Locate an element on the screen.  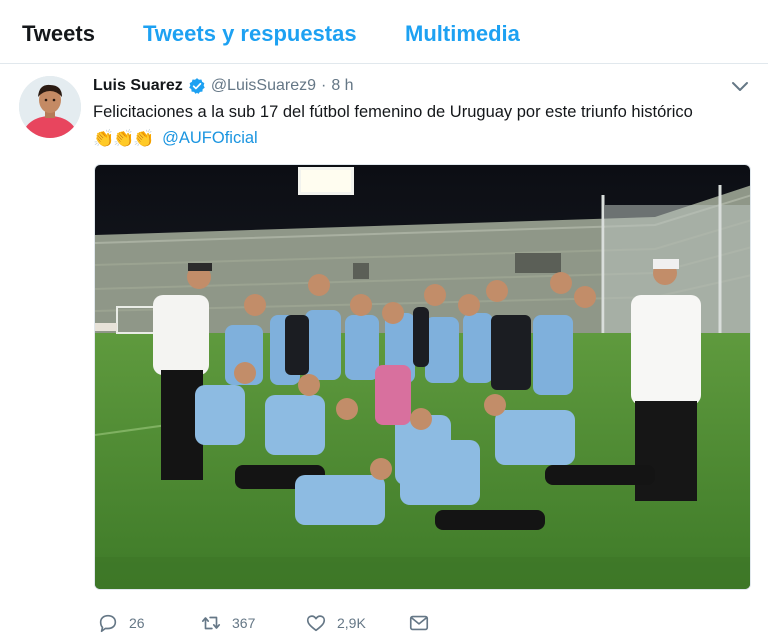
reply-button: 26 is located at coordinates (121, 623).